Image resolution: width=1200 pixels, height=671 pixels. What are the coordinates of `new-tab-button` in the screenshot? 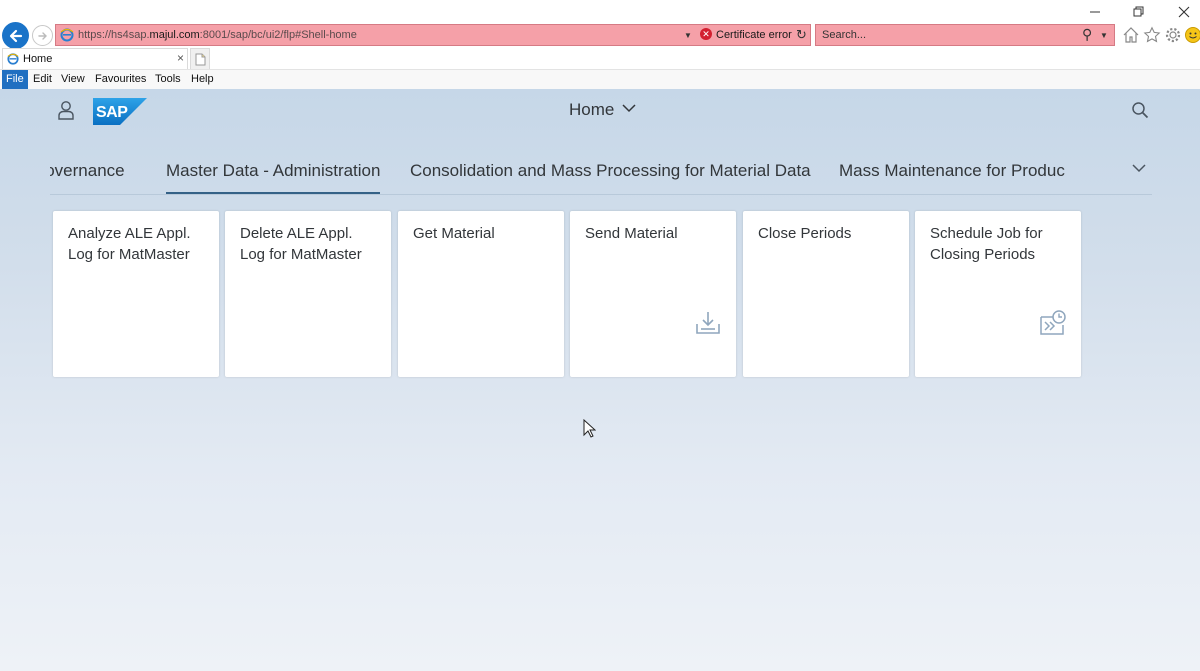 It's located at (200, 58).